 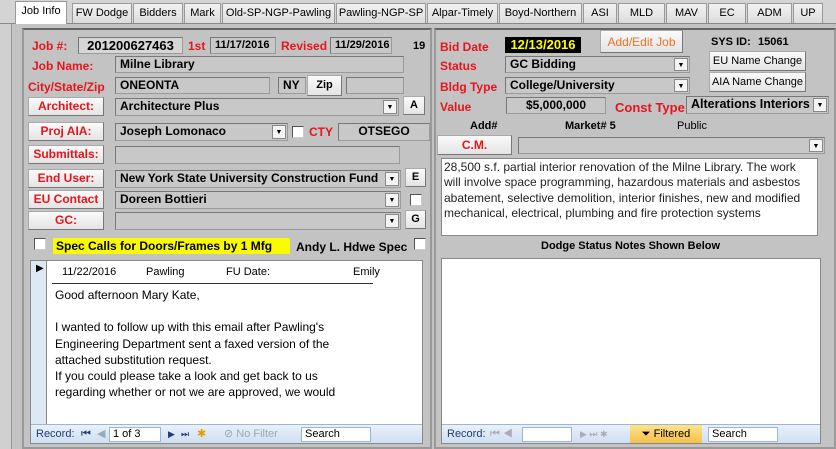 I want to click on zip-button: Zip, so click(x=324, y=85).